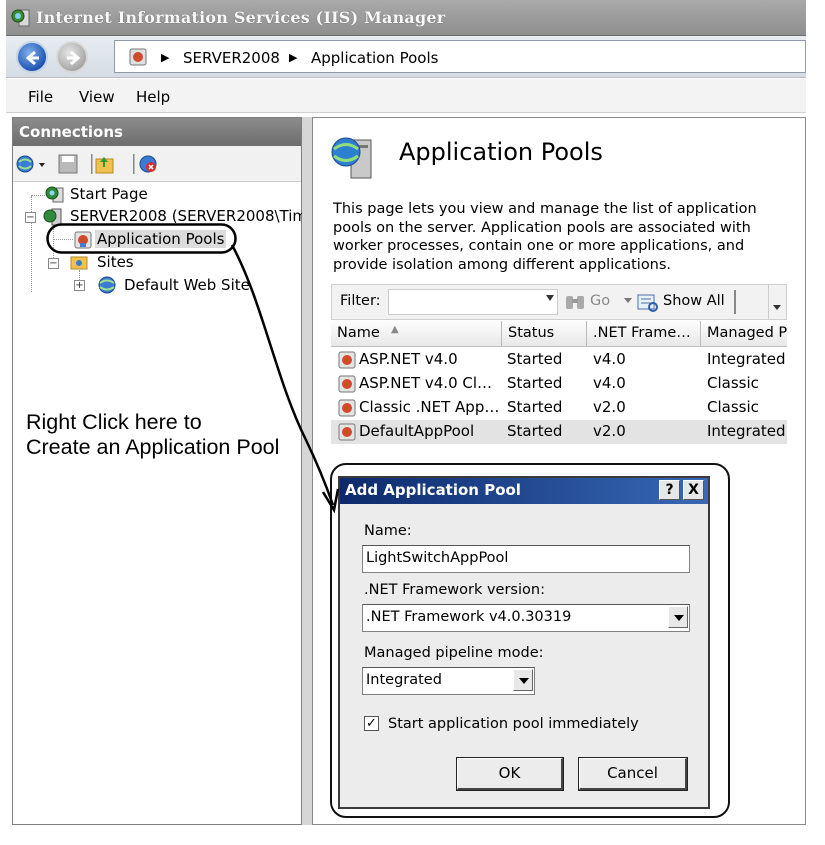  I want to click on pipeline-label: Managed pipeline mode:, so click(454, 653).